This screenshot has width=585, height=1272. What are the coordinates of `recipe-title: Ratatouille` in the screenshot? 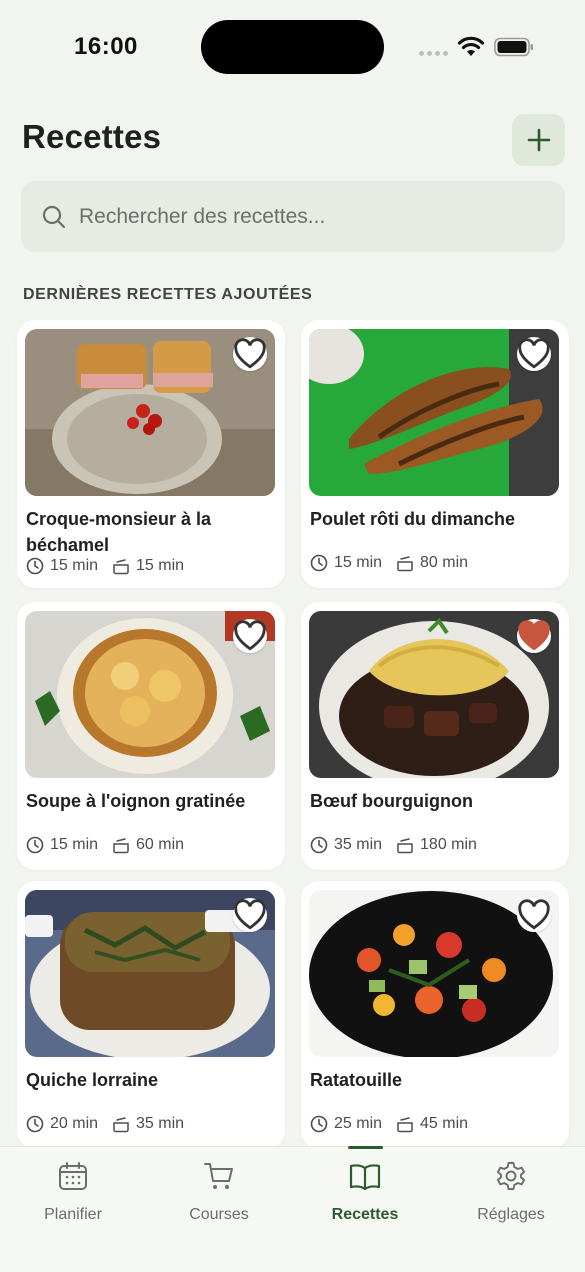 It's located at (356, 1080).